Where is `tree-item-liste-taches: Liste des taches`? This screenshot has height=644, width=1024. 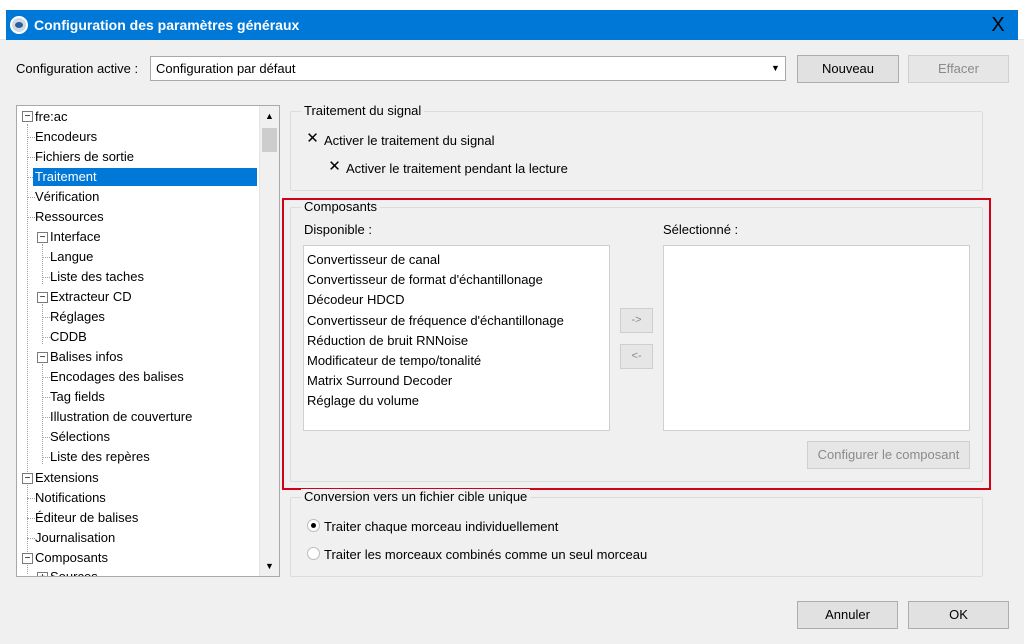
tree-item-liste-taches: Liste des taches is located at coordinates (97, 277).